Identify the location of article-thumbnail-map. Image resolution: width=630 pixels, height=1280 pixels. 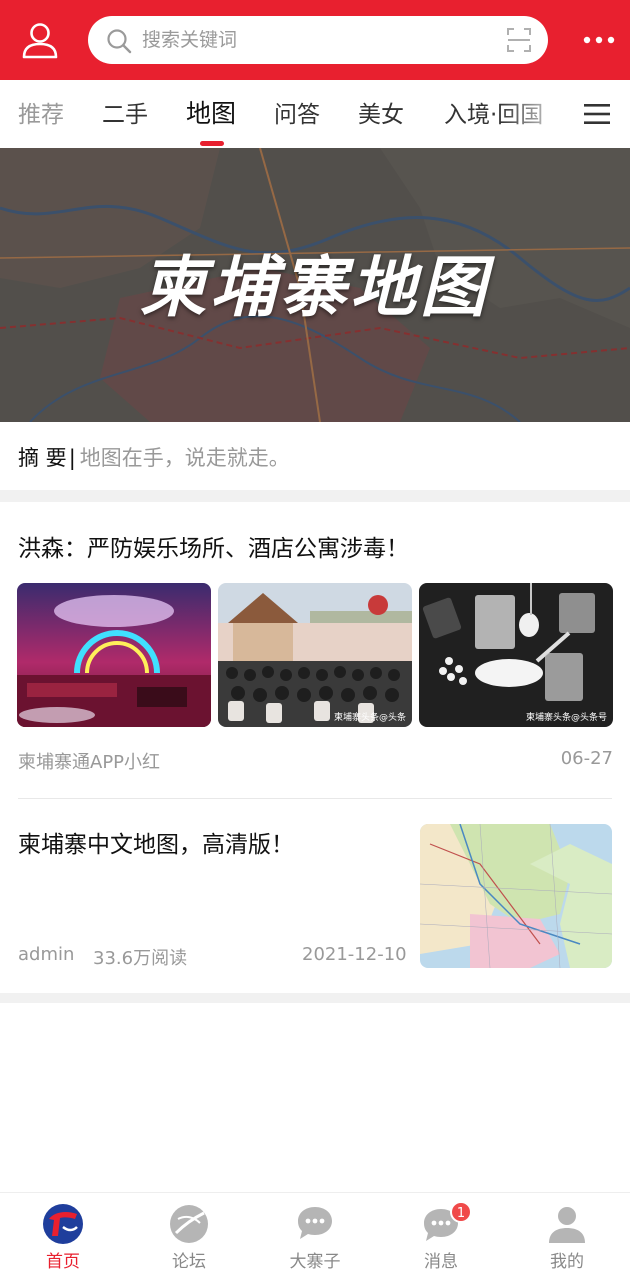
(516, 896).